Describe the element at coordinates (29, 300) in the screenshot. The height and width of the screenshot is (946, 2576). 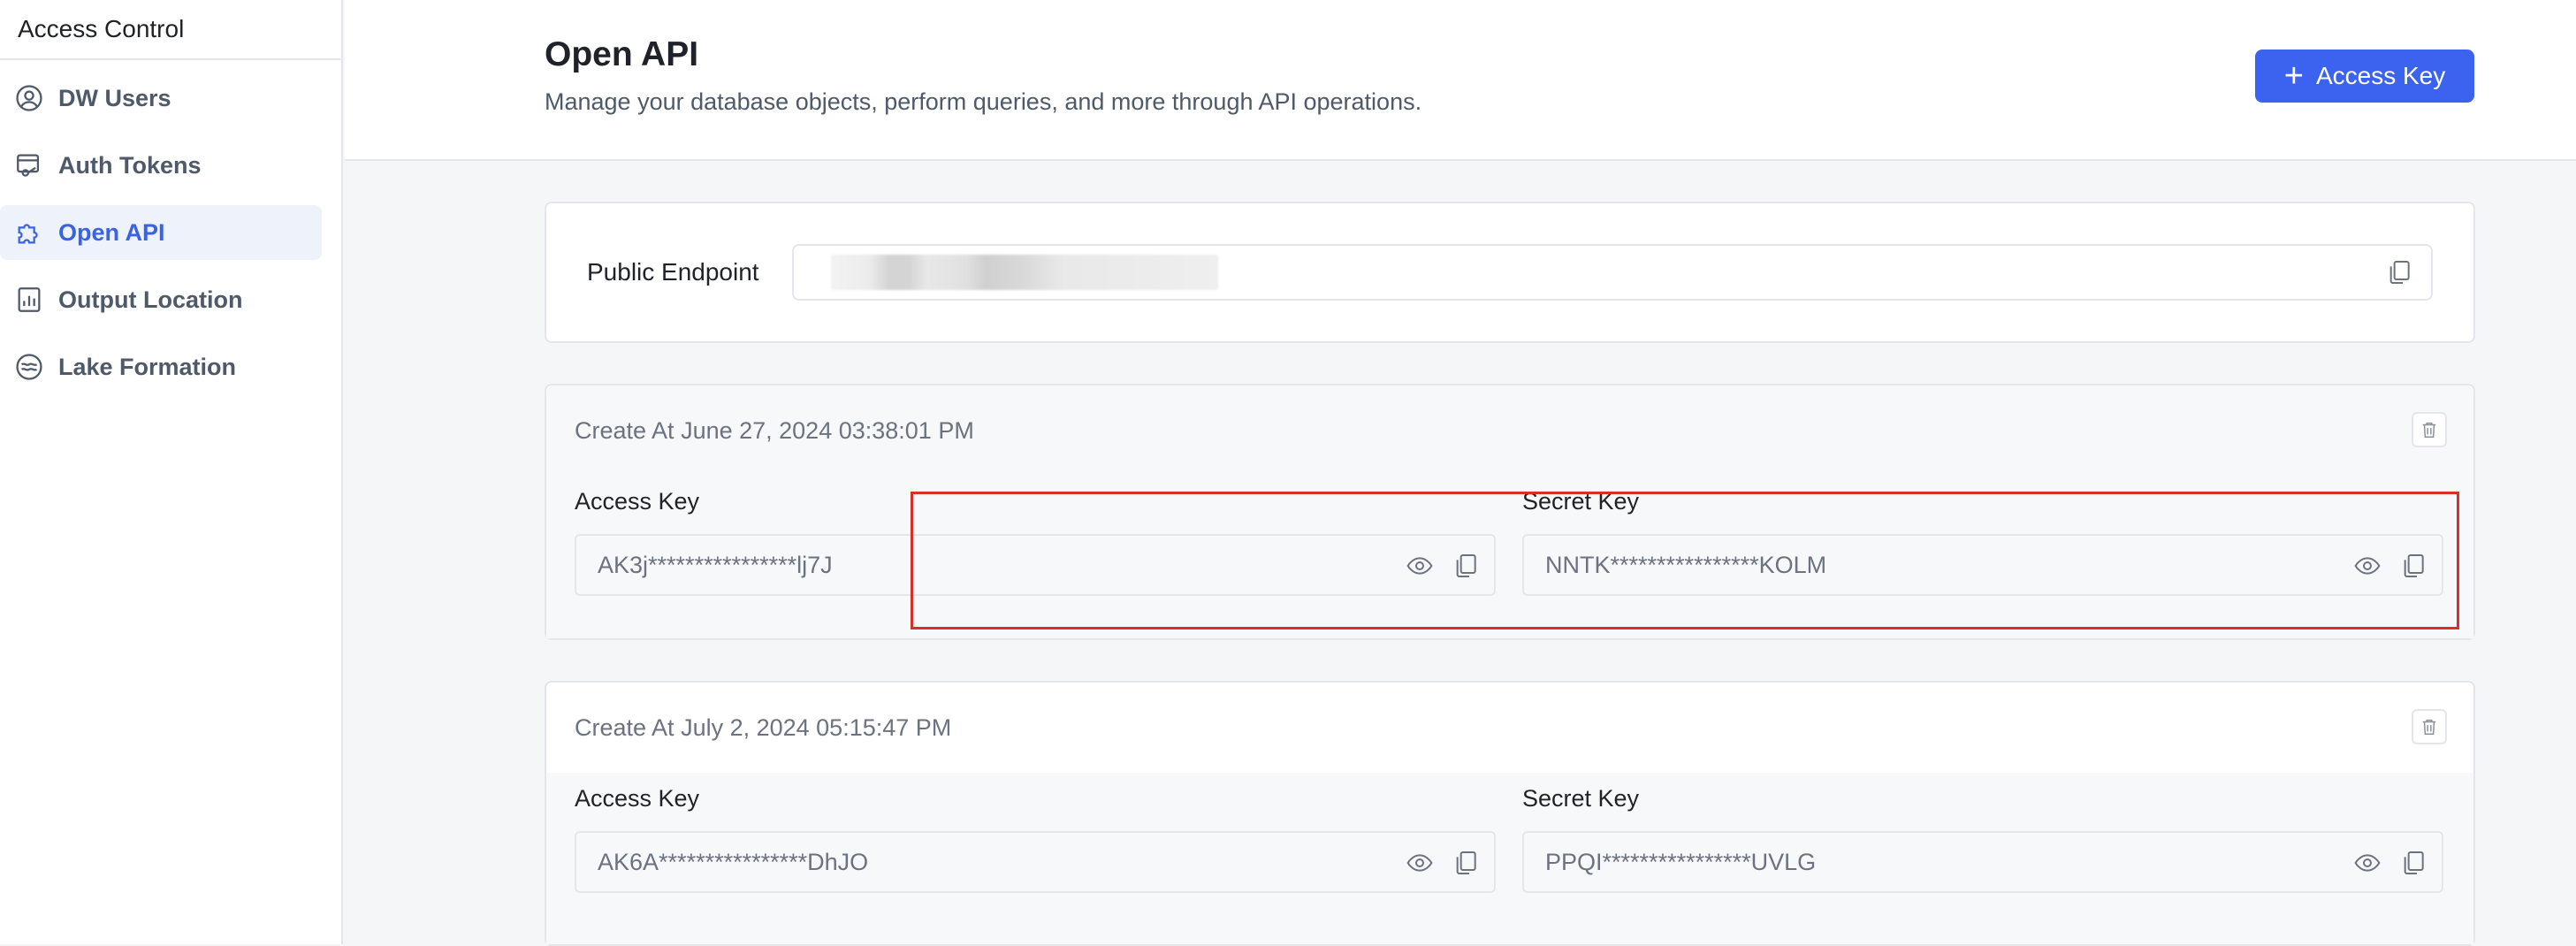
I see `chart-file-icon` at that location.